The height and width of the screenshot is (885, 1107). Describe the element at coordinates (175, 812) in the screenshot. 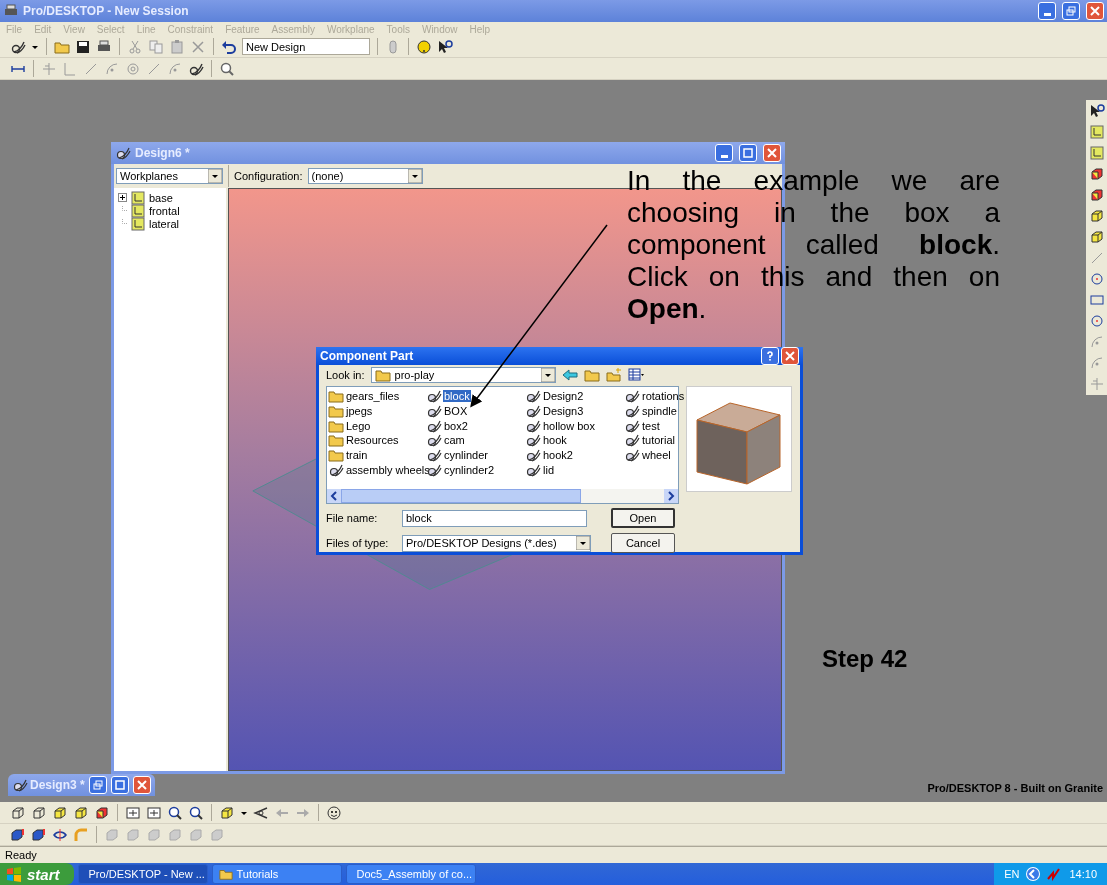

I see `zoom-in-icon` at that location.